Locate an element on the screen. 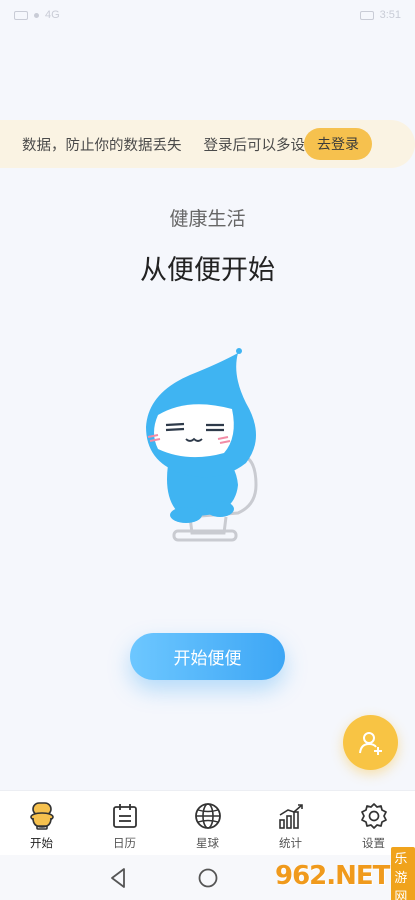 Image resolution: width=415 pixels, height=900 pixels. tab-label: 开始 is located at coordinates (41, 843).